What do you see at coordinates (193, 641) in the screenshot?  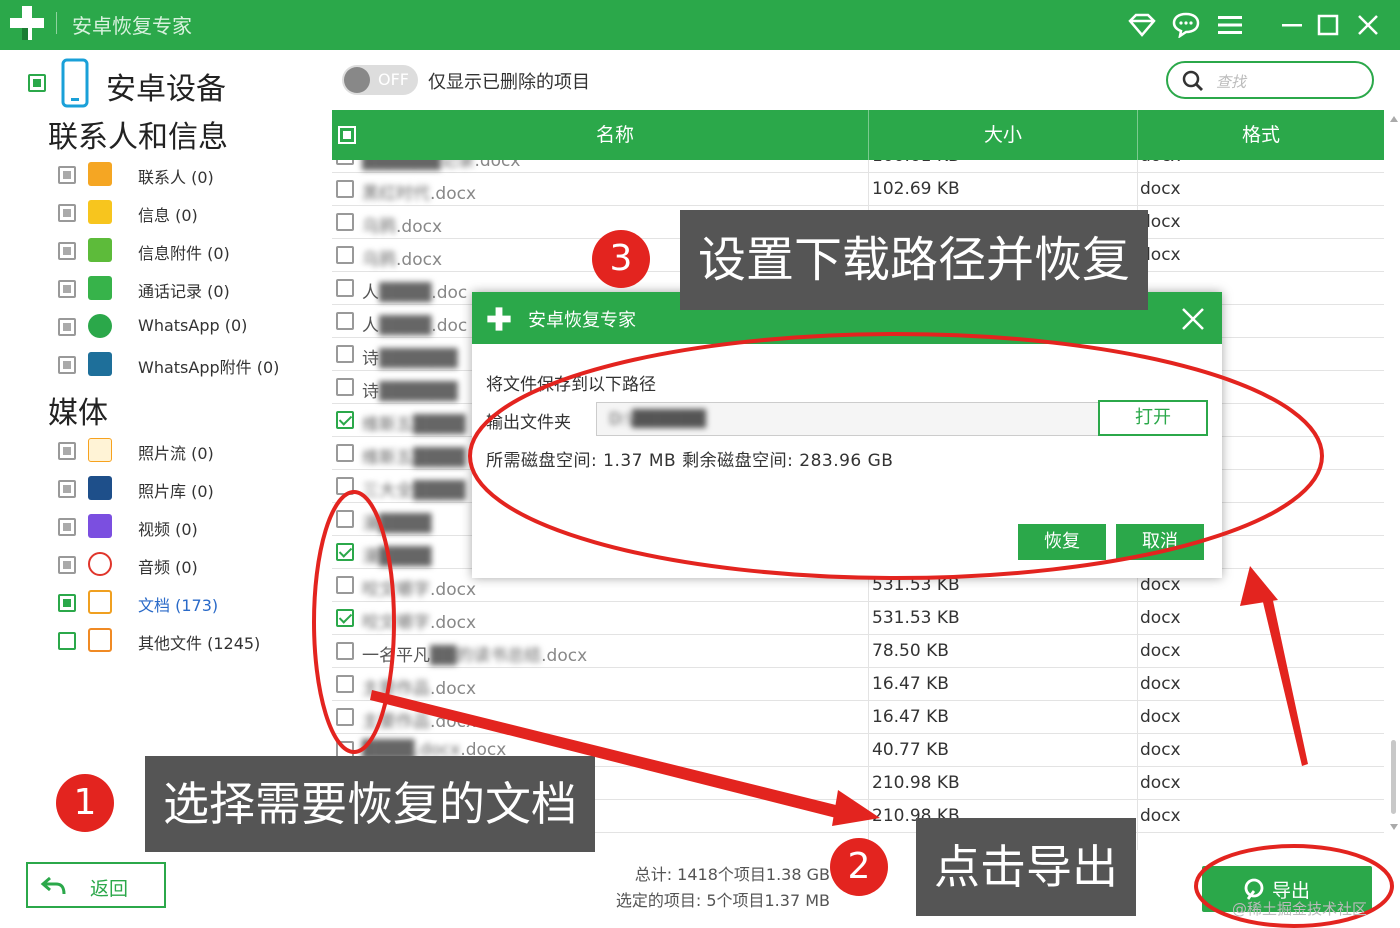 I see `sidebar-item-other-files: 其他文件 (1245)` at bounding box center [193, 641].